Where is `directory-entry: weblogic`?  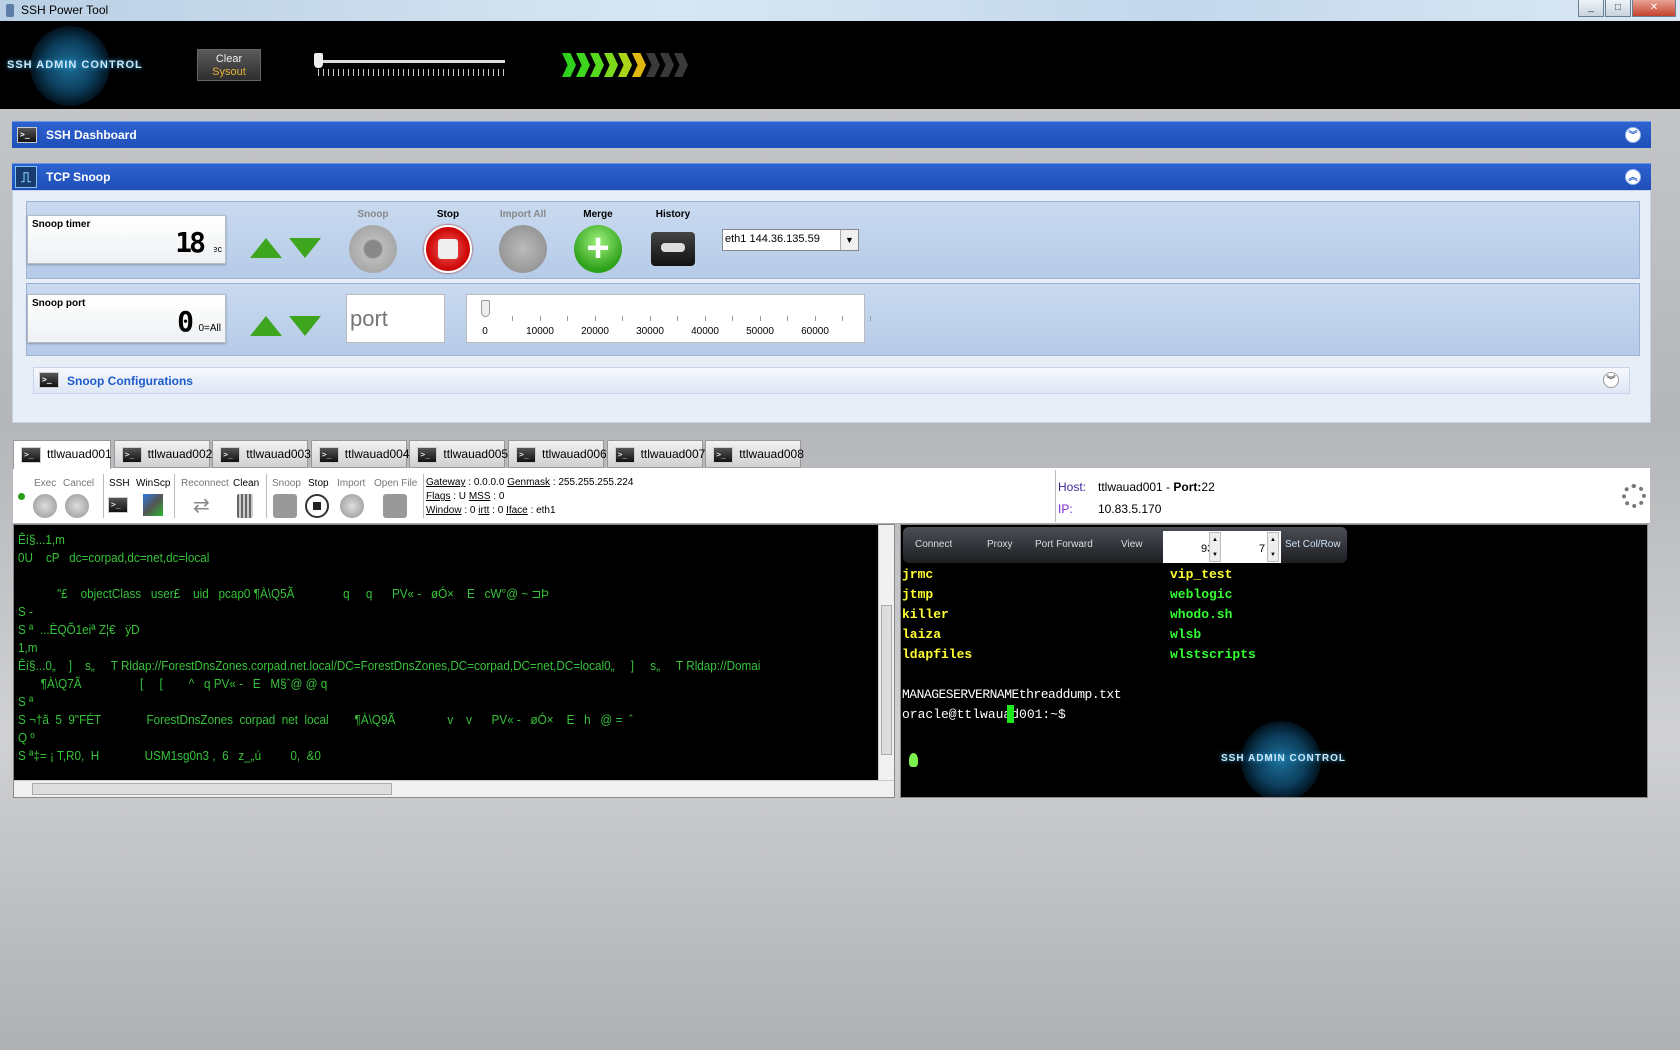 directory-entry: weblogic is located at coordinates (1201, 594).